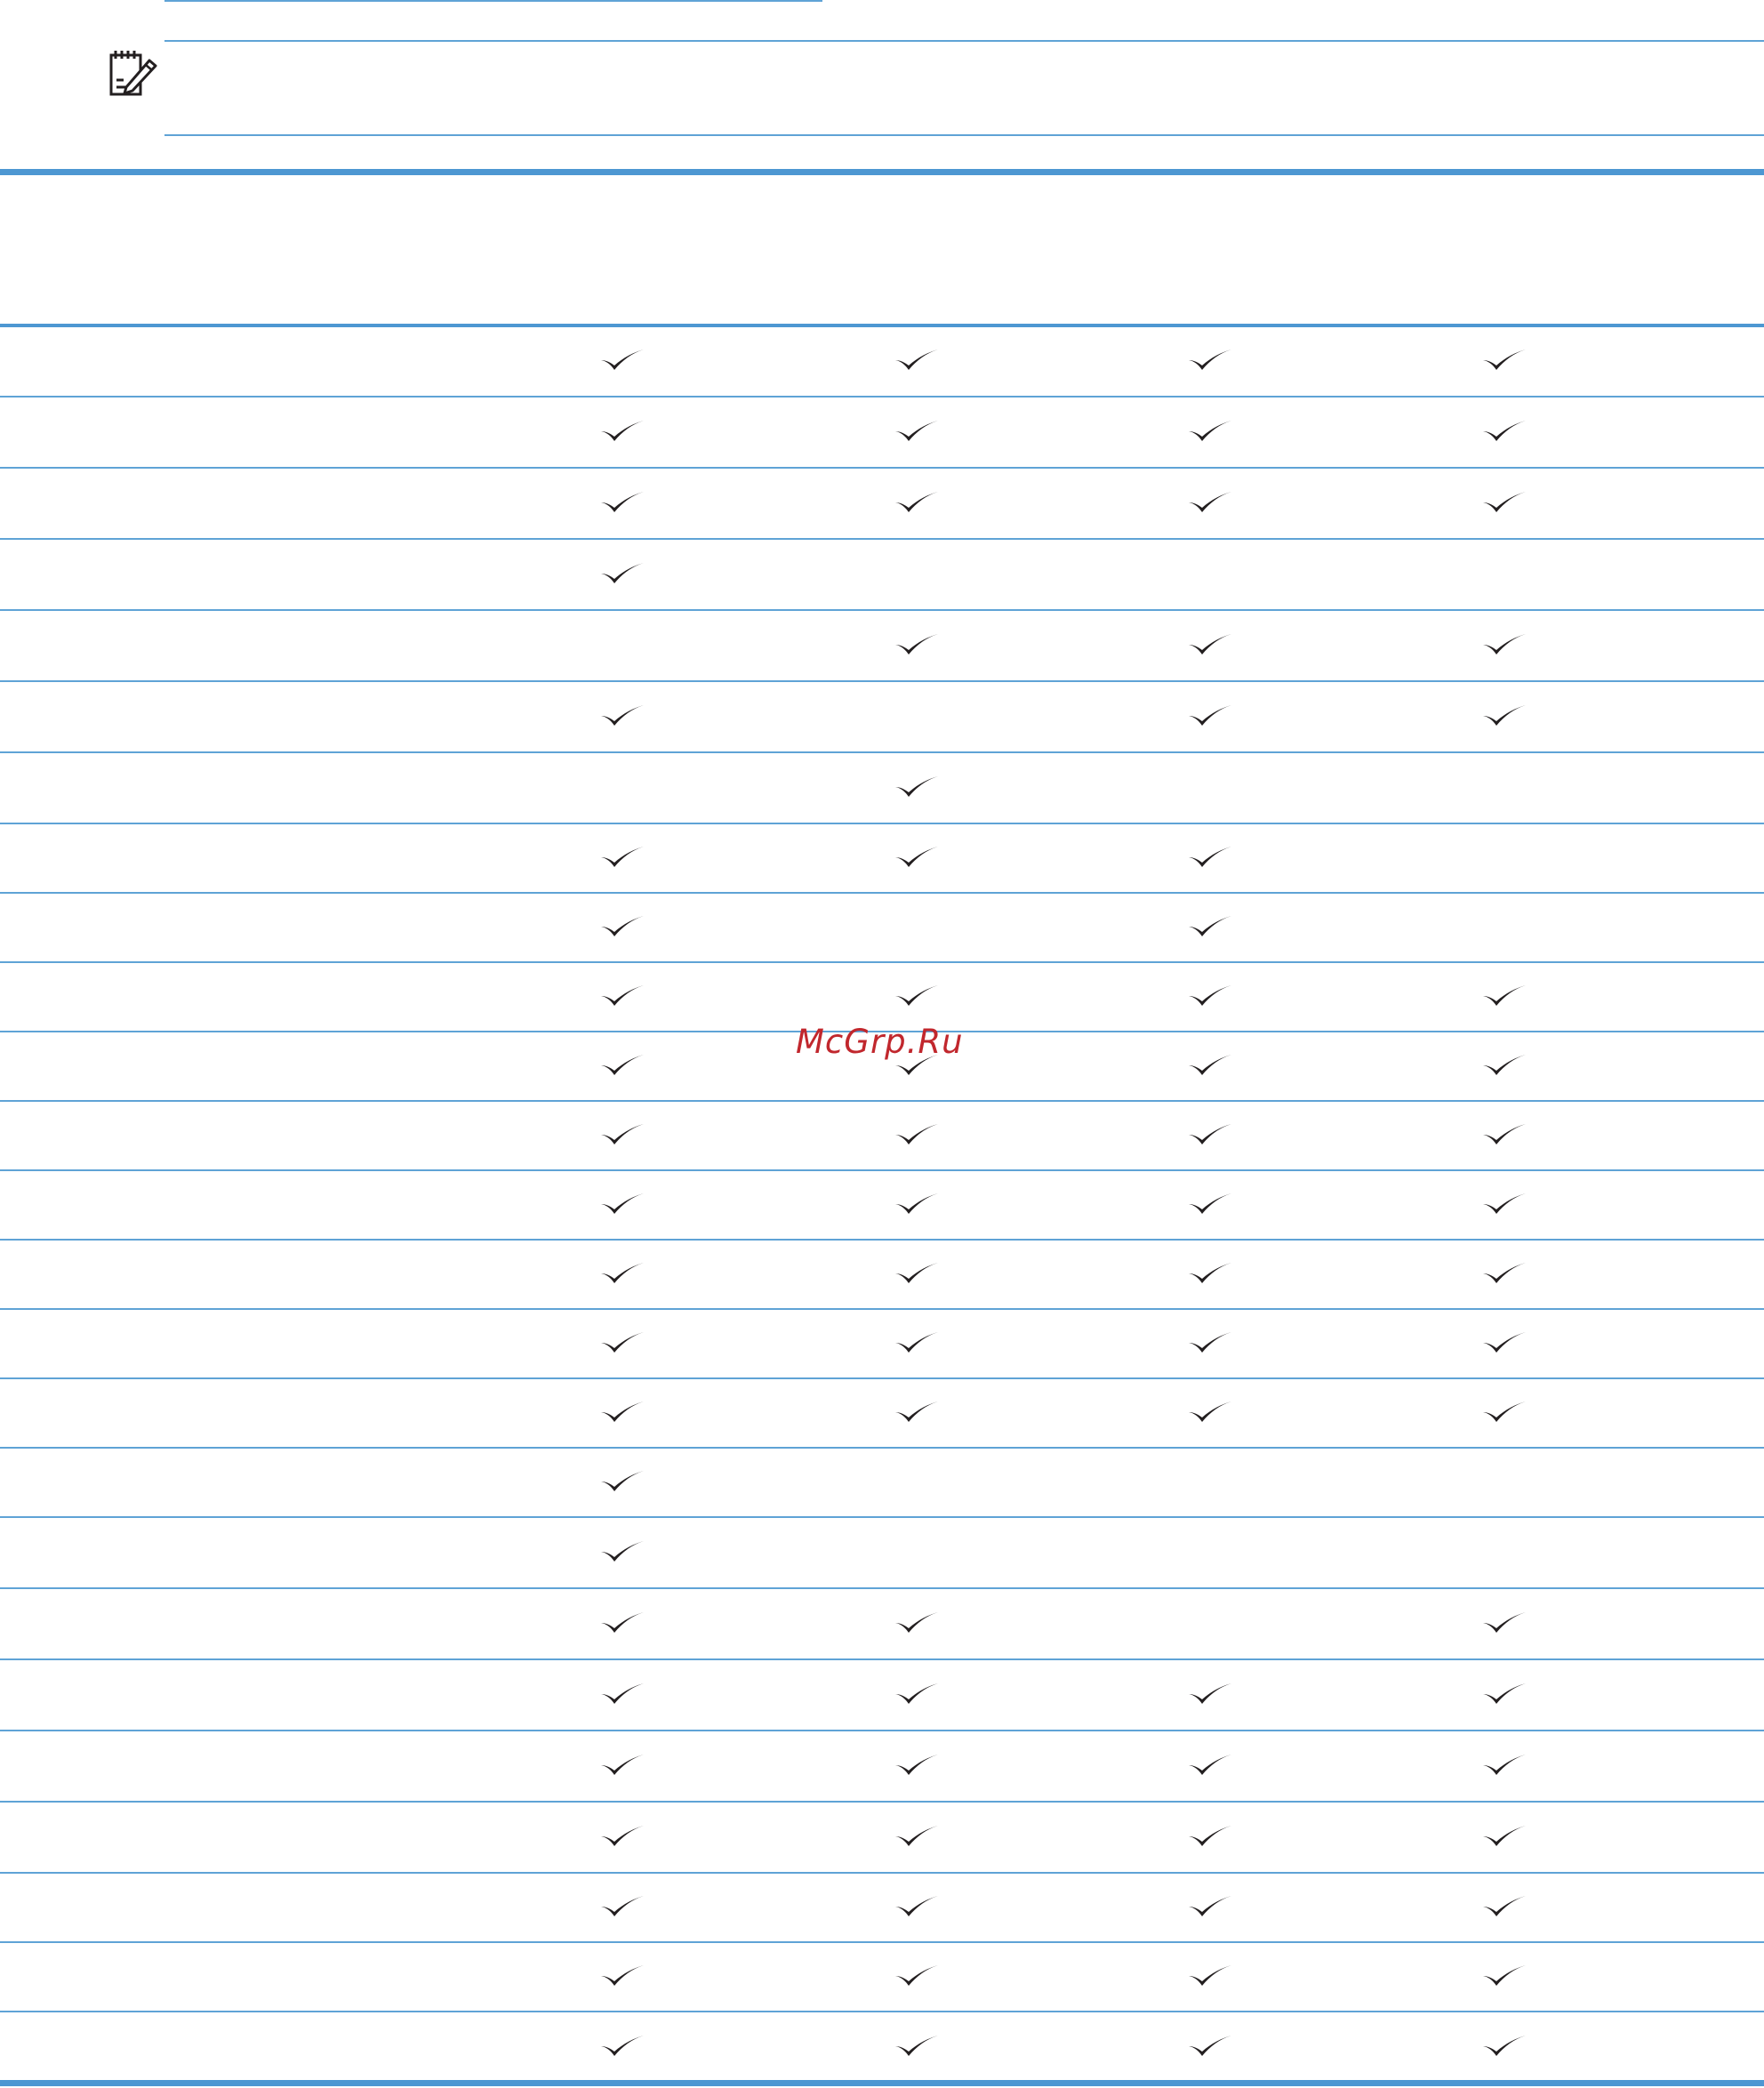 This screenshot has height=2088, width=1764. Describe the element at coordinates (133, 73) in the screenshot. I see `note-pad-pencil-icon` at that location.